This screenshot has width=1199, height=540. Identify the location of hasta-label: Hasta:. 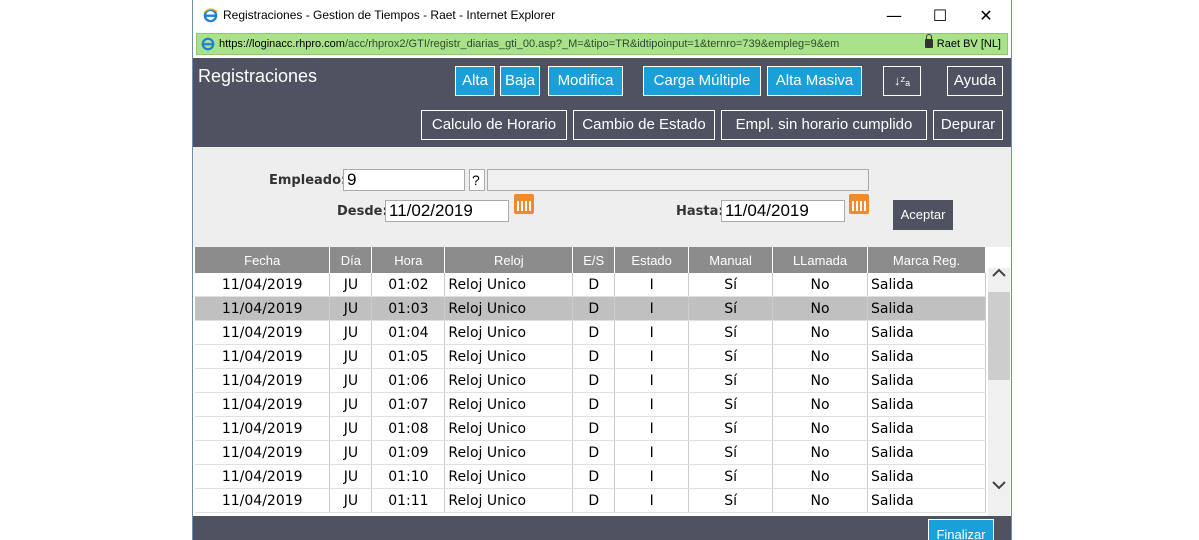
(700, 211).